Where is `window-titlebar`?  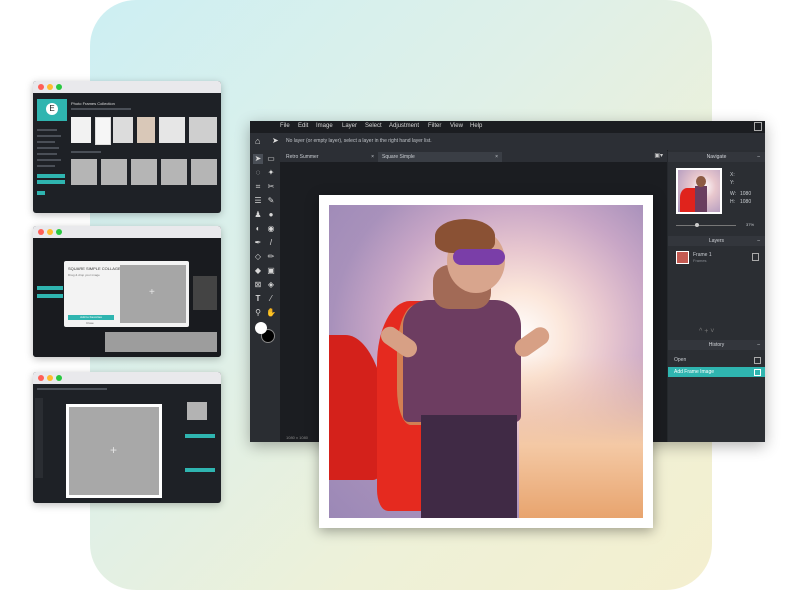
window-titlebar is located at coordinates (127, 232).